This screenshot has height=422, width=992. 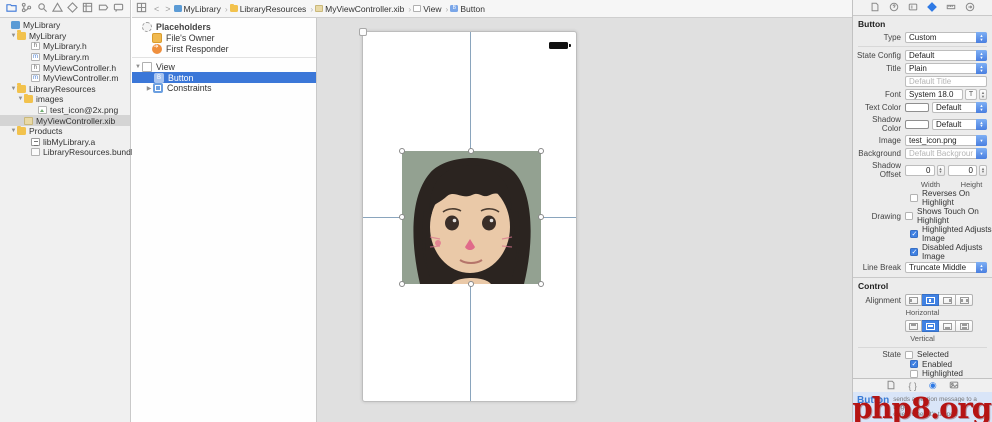 I want to click on shadow-offset-width-stepper: ▲ ▼, so click(x=940, y=170).